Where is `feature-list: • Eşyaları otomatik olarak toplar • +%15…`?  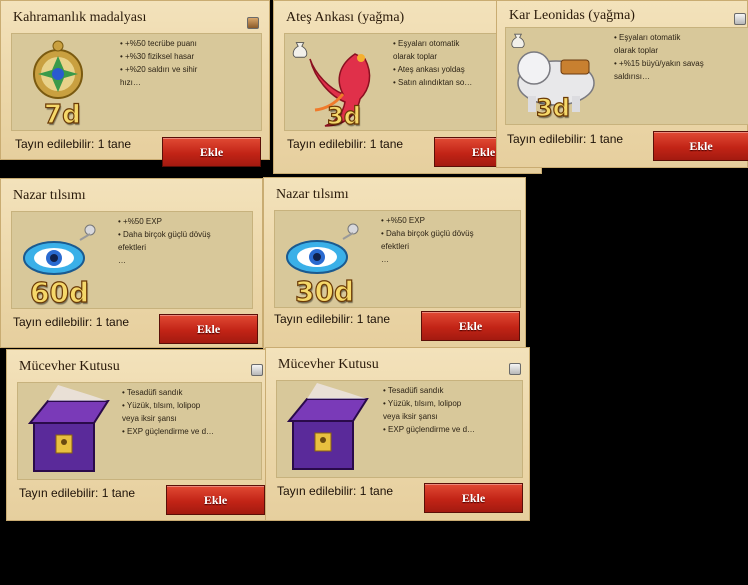
feature-list: • Eşyaları otomatik olarak toplar • +%15… is located at coordinates (659, 57).